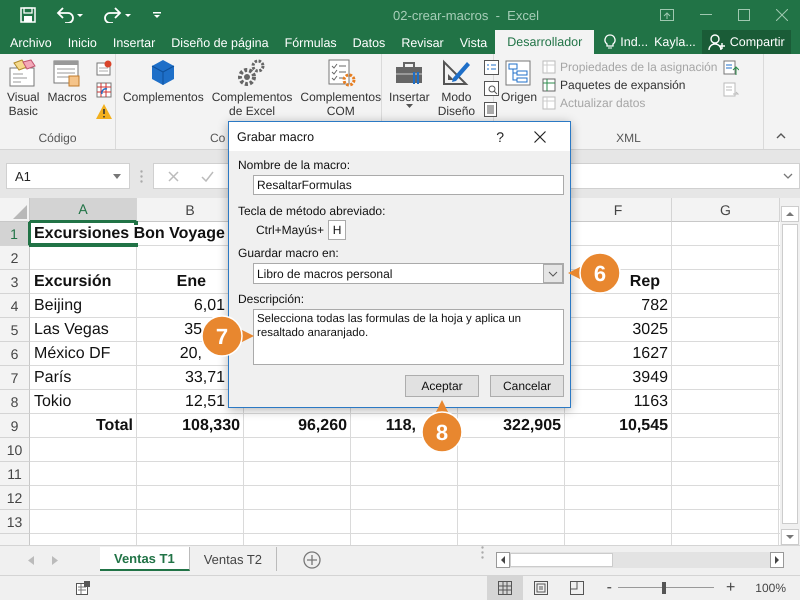 Image resolution: width=800 pixels, height=600 pixels. What do you see at coordinates (295, 165) in the screenshot?
I see `field-label: Nombre de la macro:` at bounding box center [295, 165].